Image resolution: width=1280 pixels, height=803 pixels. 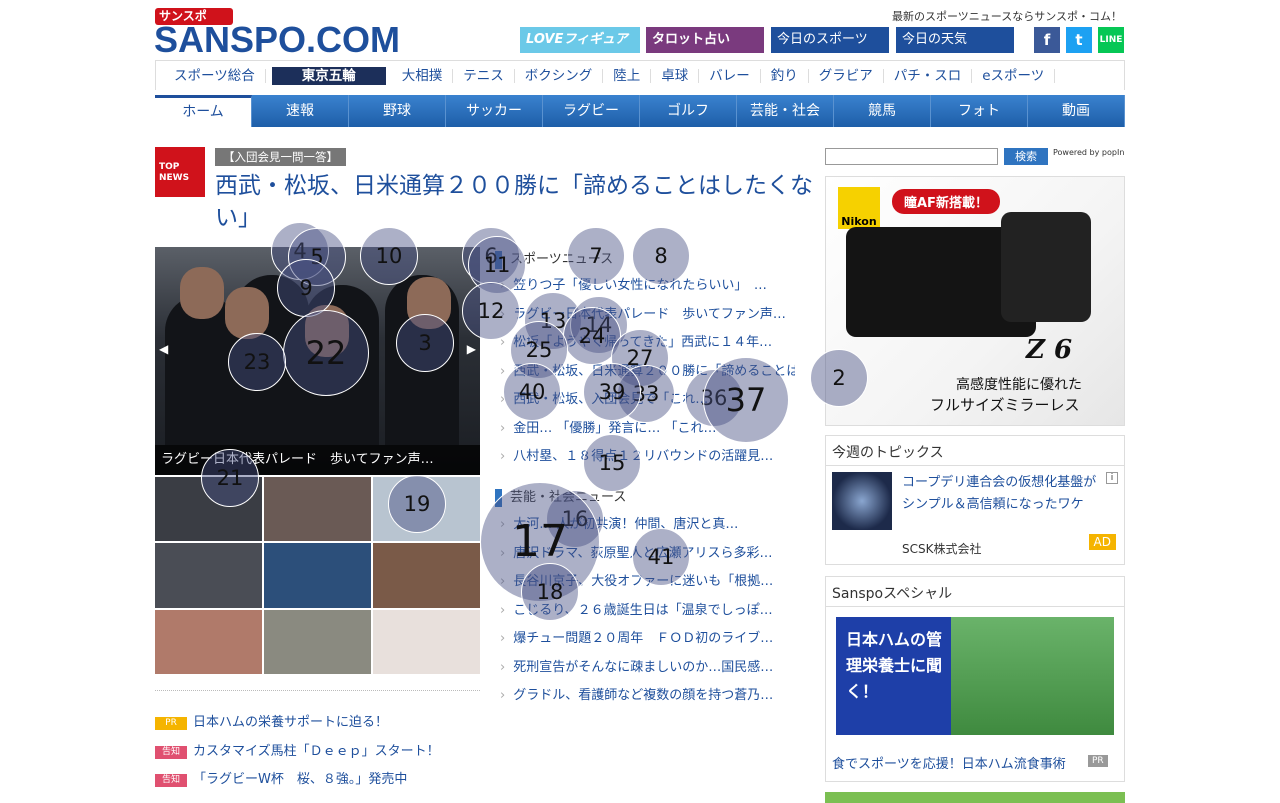 I want to click on marker: 7, so click(x=596, y=256).